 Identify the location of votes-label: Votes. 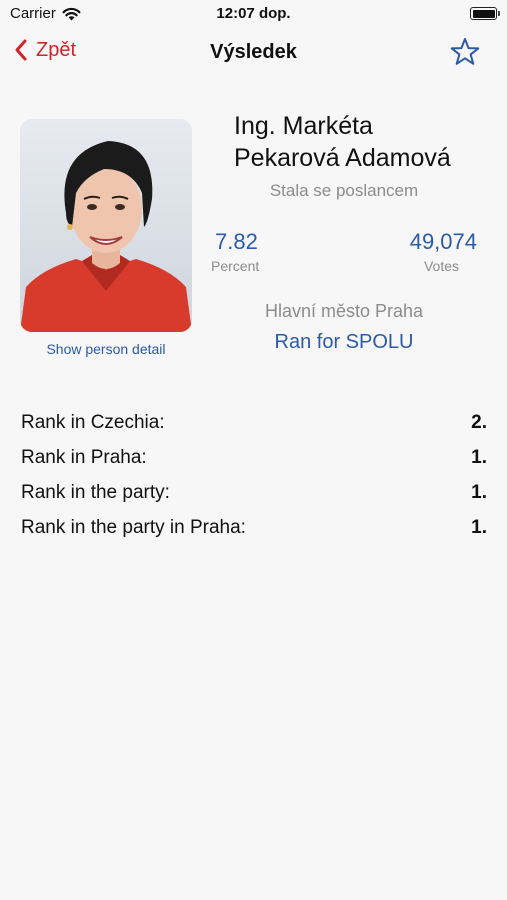
(441, 266).